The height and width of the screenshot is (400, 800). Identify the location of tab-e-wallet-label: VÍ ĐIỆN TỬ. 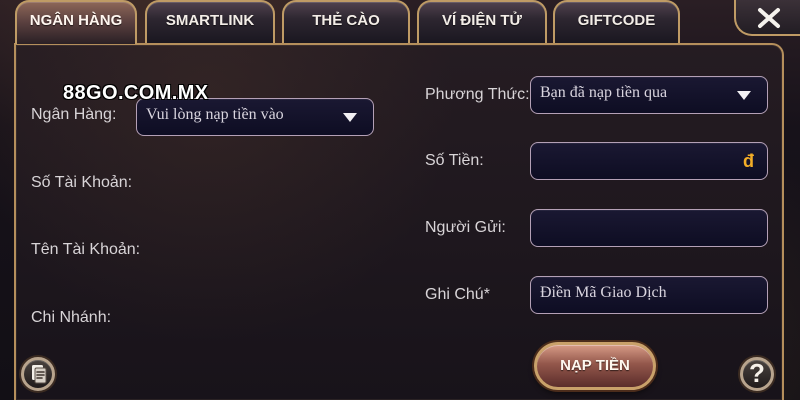
(482, 20).